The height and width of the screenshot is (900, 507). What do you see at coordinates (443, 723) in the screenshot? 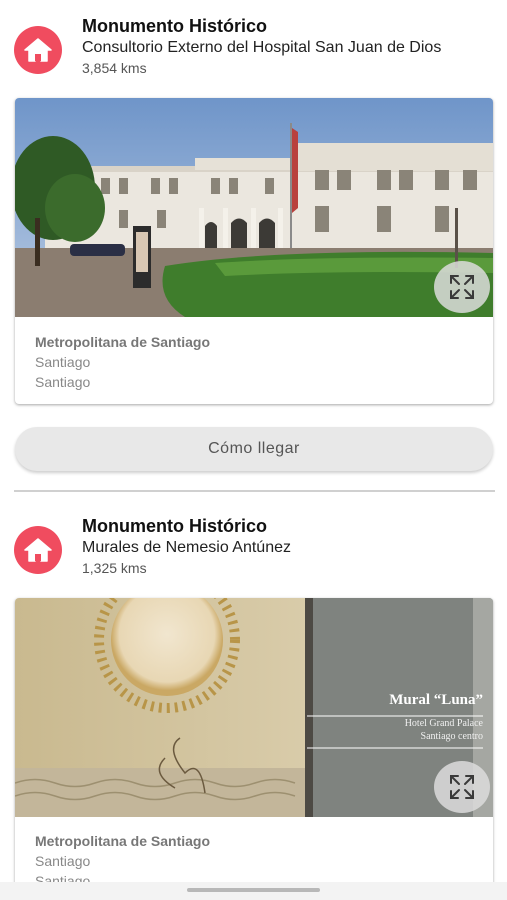
I see `mural-caption-line1: Hotel Grand Palace` at bounding box center [443, 723].